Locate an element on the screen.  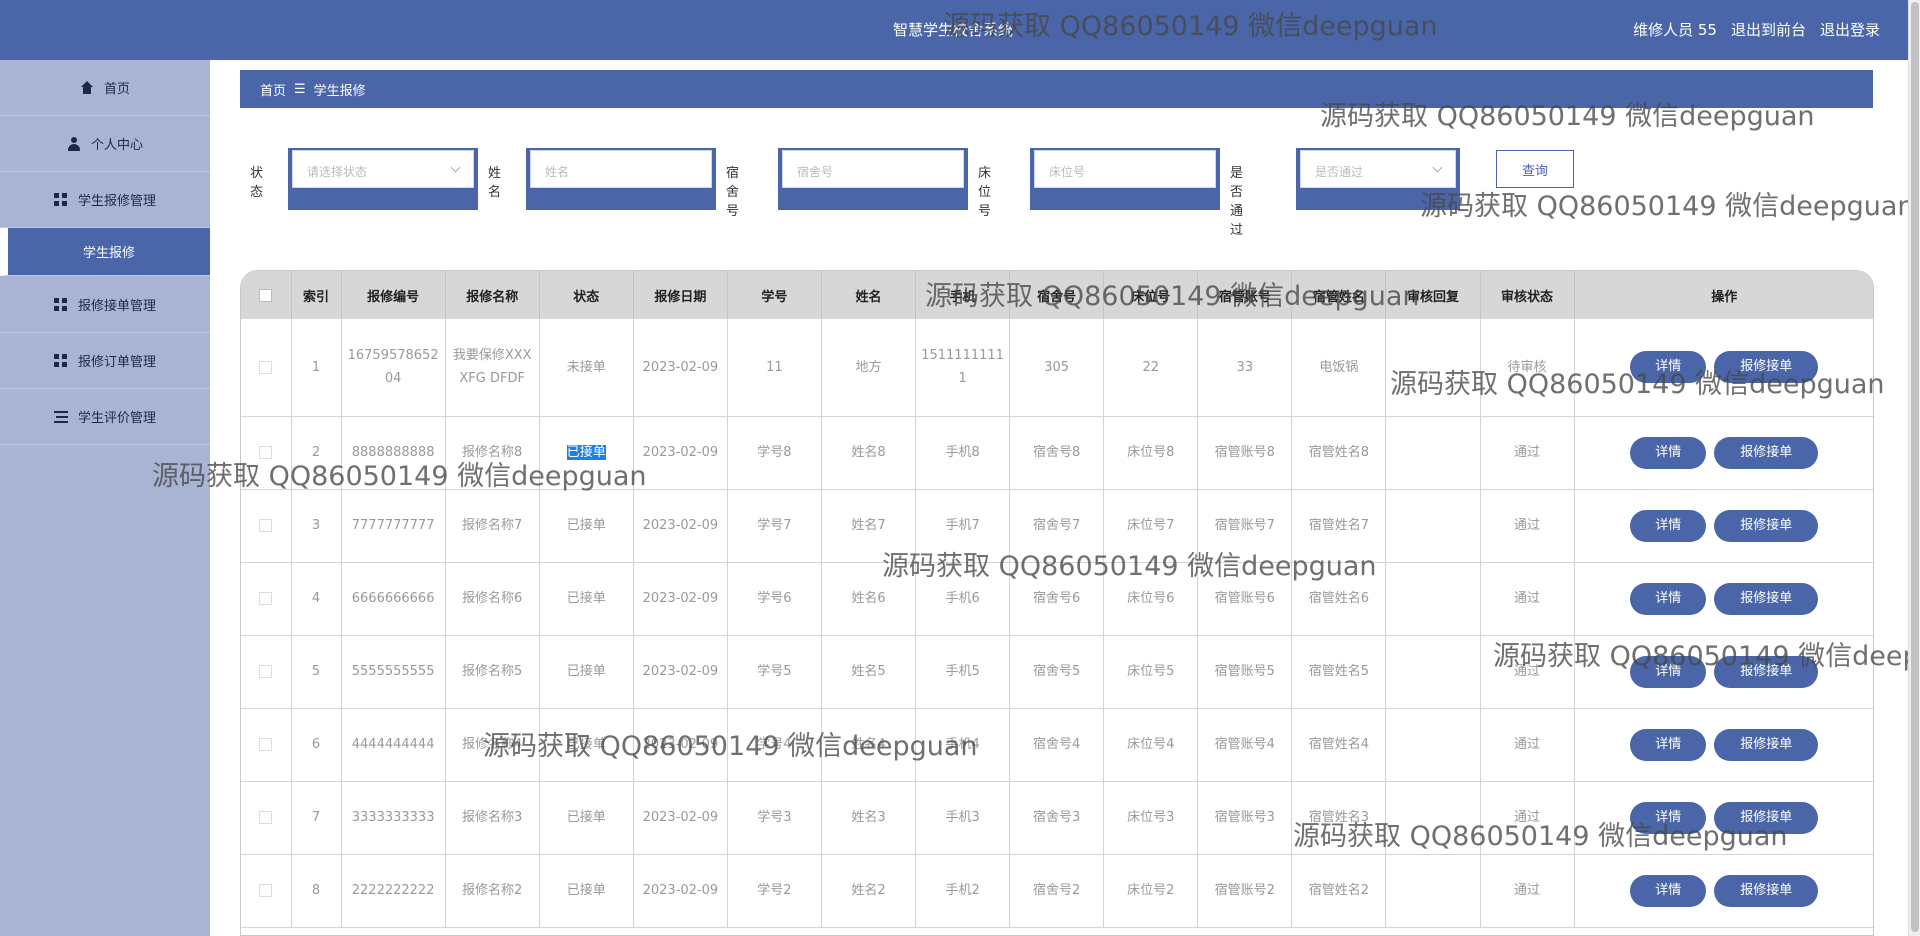
select-all-checkbox is located at coordinates (266, 295).